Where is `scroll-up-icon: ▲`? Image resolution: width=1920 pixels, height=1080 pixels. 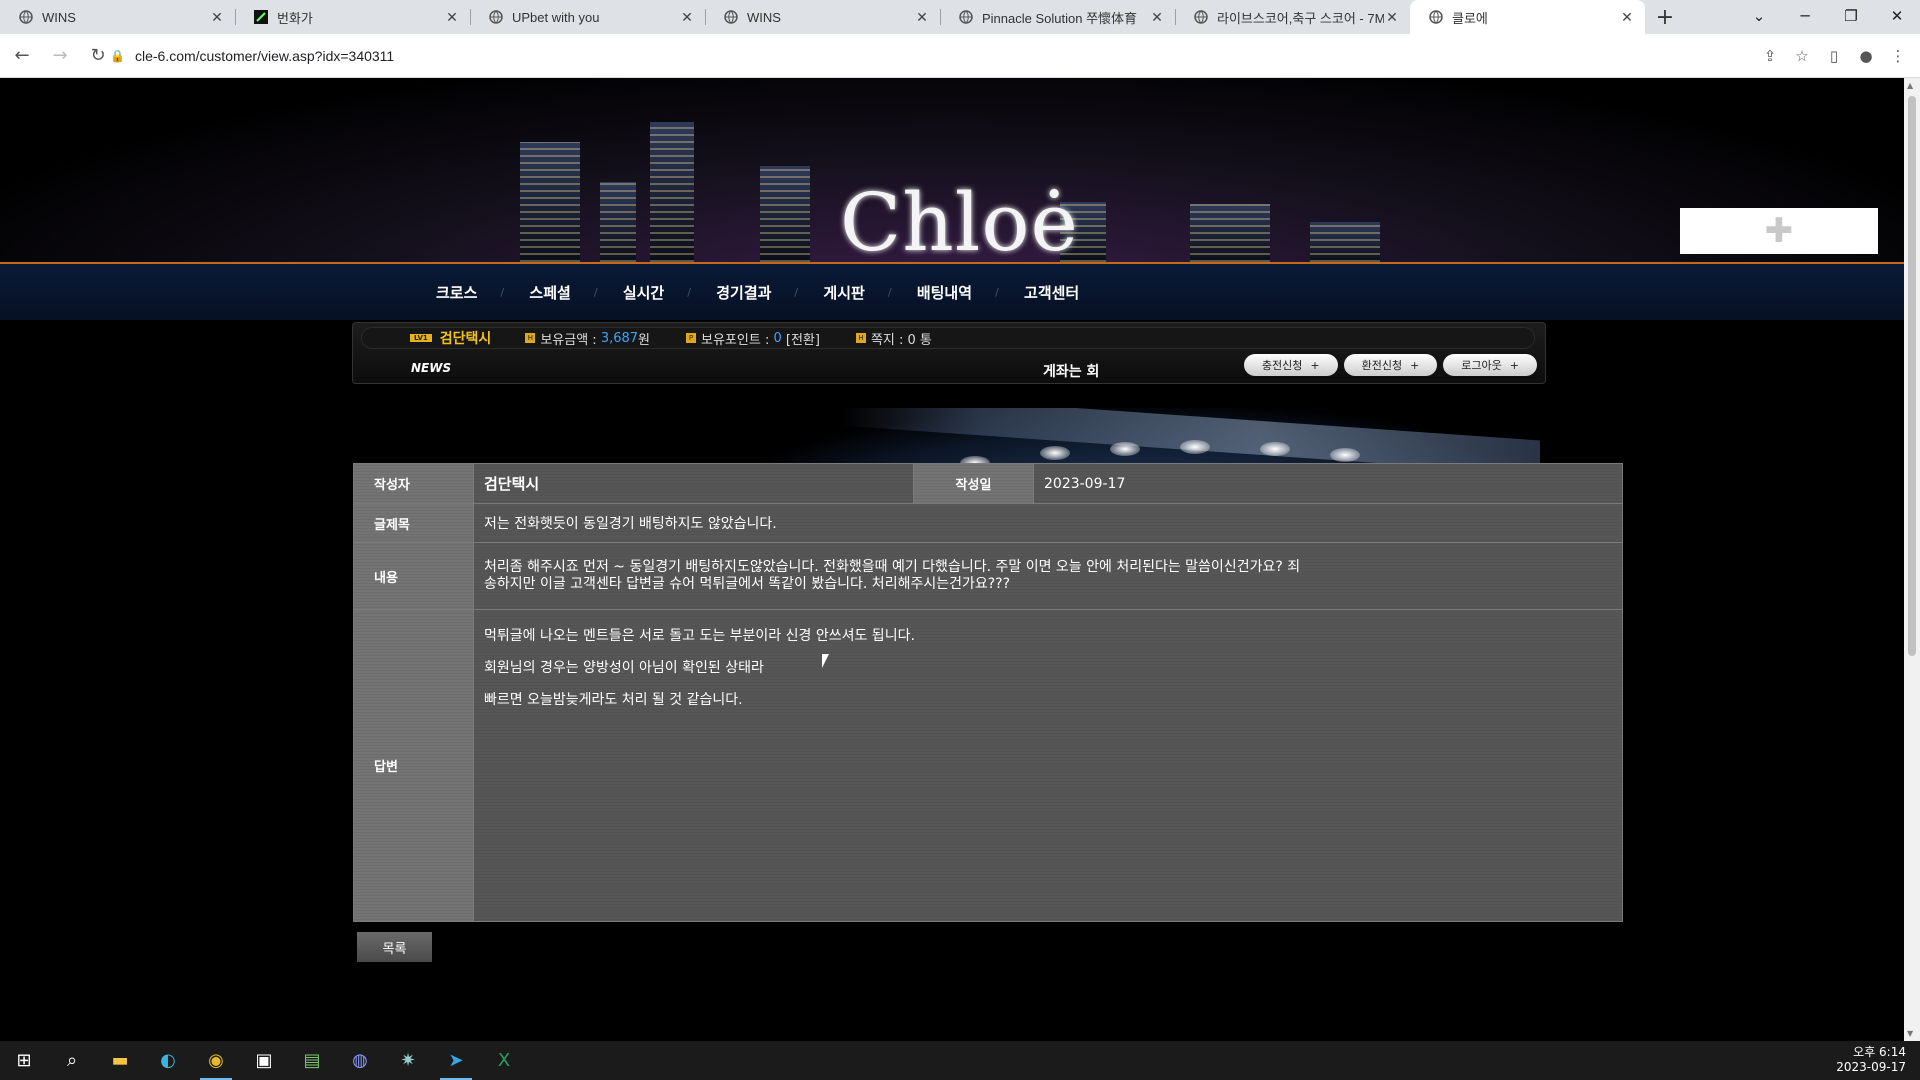
scroll-up-icon: ▲ is located at coordinates (1910, 85).